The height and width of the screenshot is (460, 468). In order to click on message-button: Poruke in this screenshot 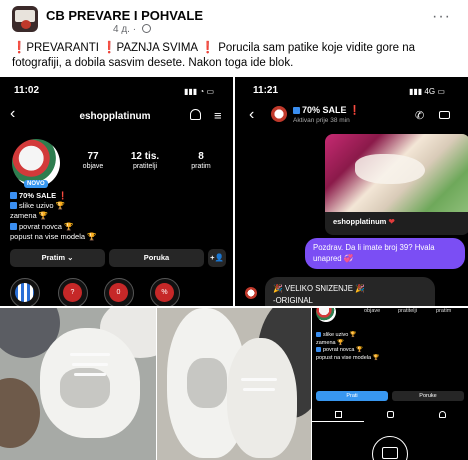, I will do `click(428, 396)`.